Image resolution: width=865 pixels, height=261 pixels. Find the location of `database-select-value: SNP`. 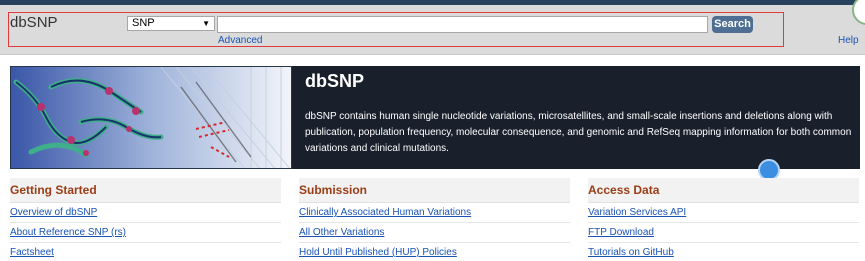

database-select-value: SNP is located at coordinates (143, 23).